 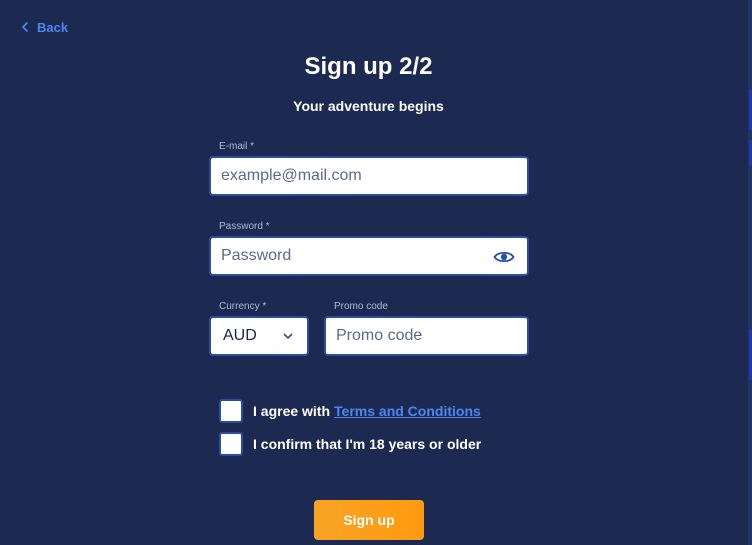 I want to click on promo-label: Promo code, so click(x=361, y=306).